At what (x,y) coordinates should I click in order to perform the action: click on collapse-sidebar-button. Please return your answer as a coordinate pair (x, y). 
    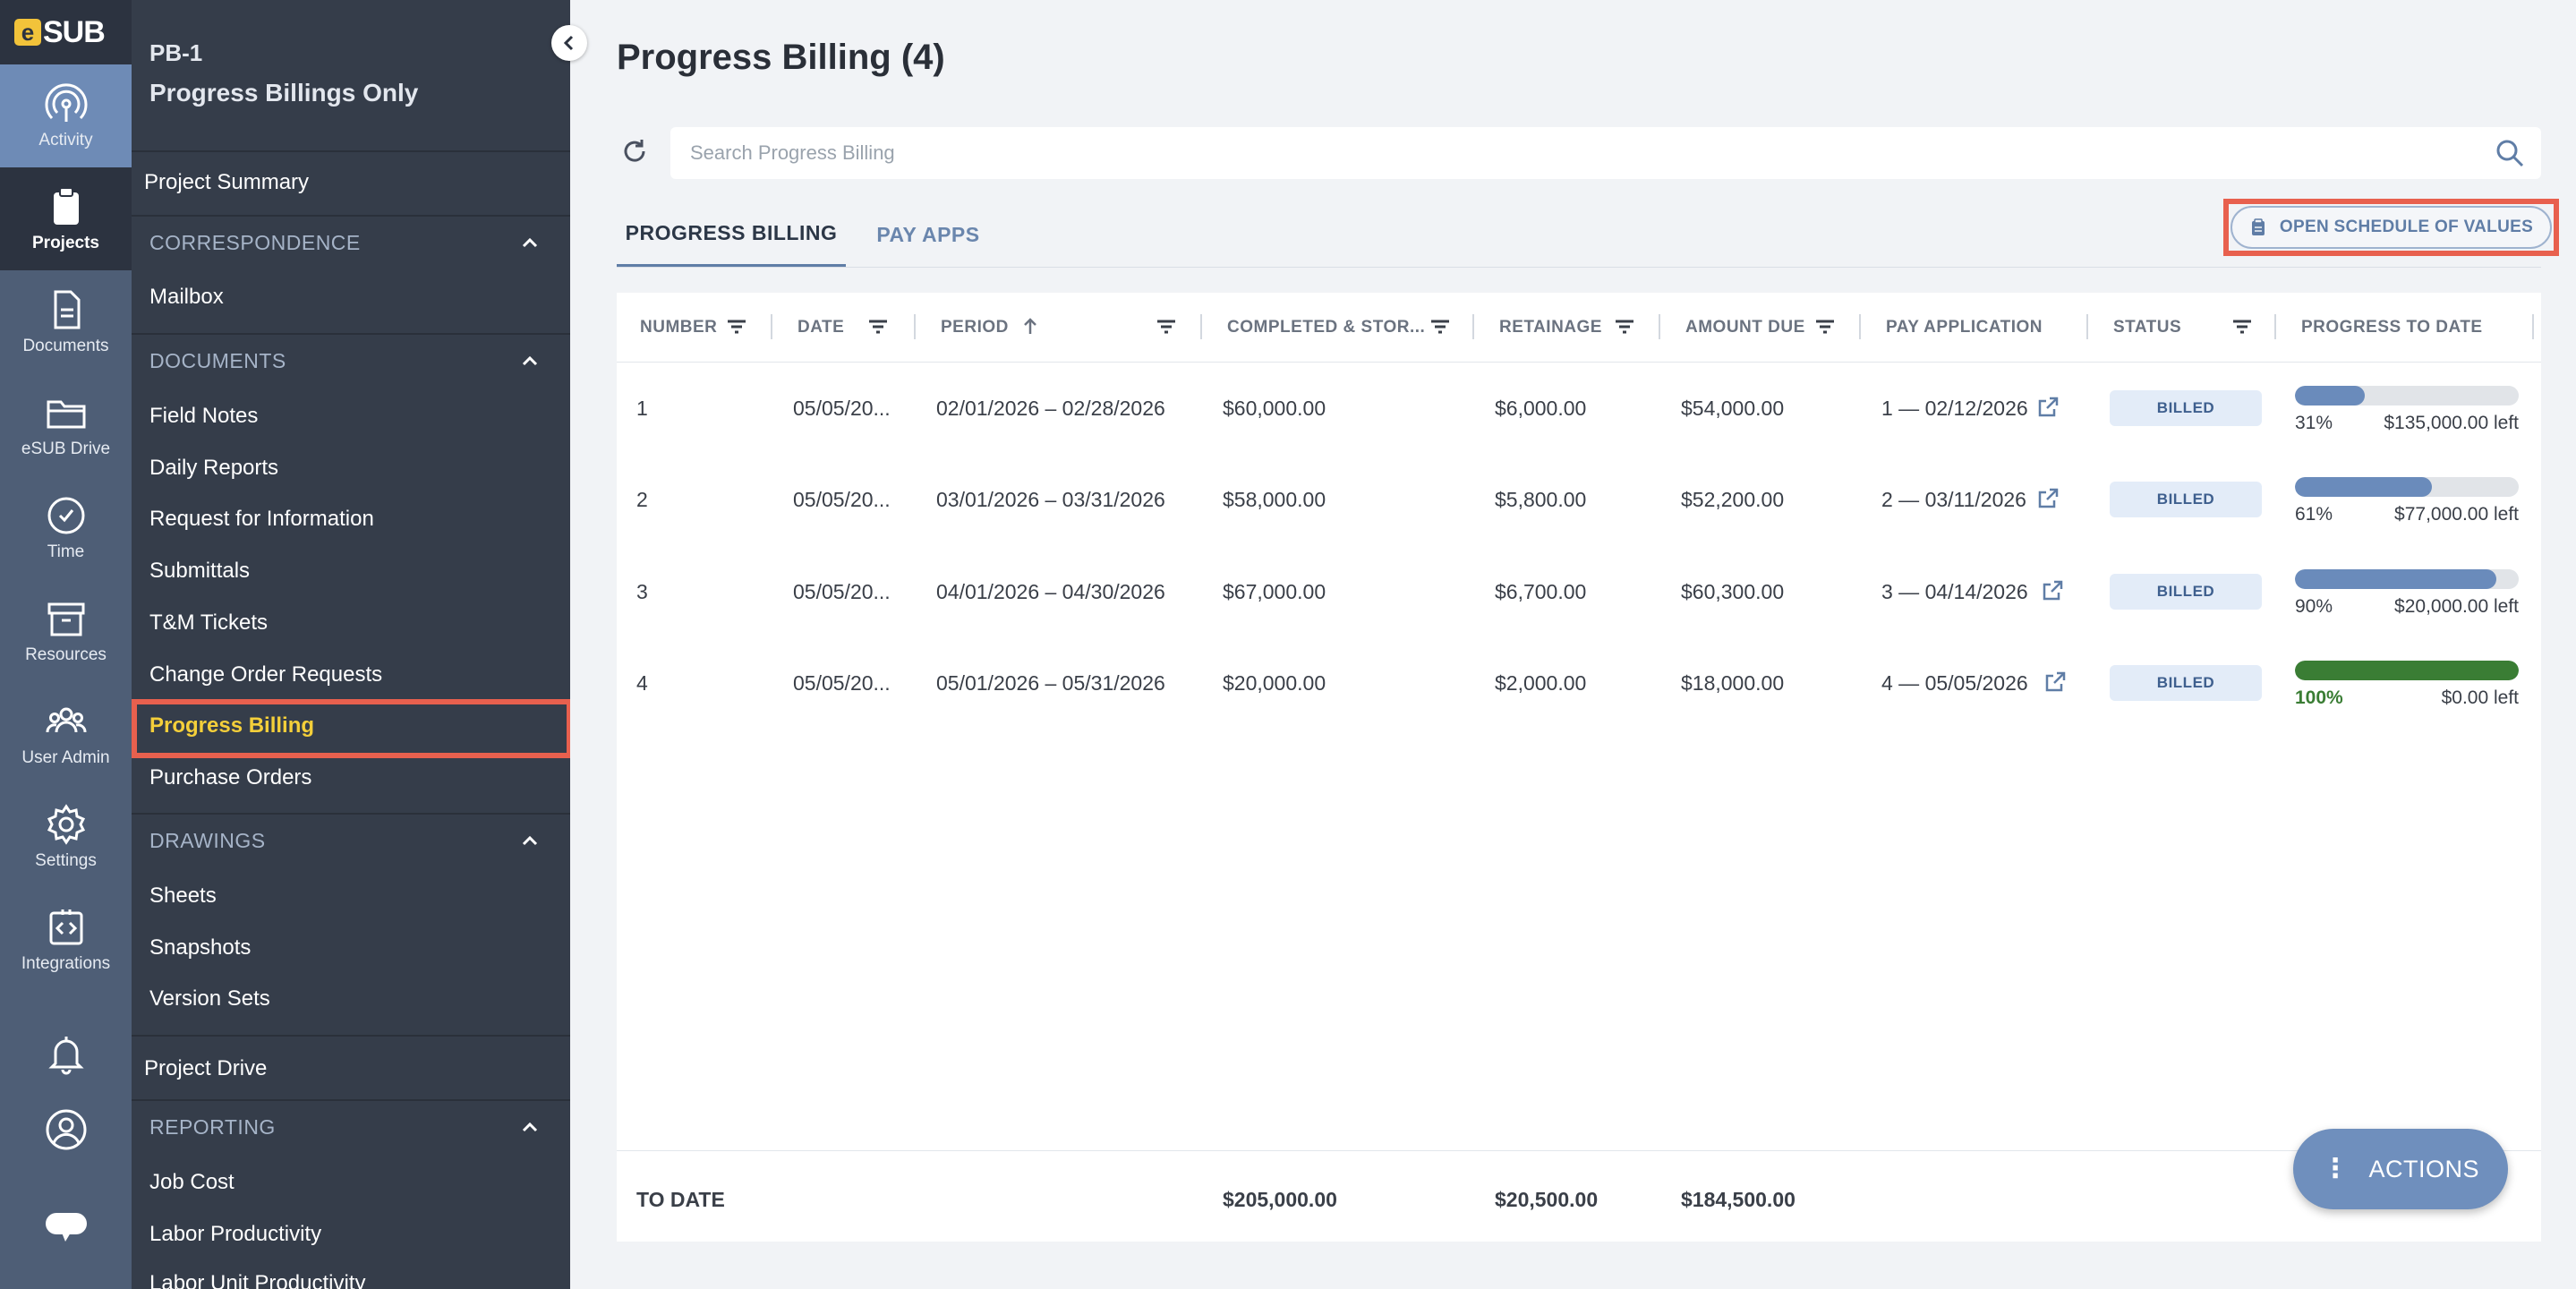
    Looking at the image, I should click on (569, 43).